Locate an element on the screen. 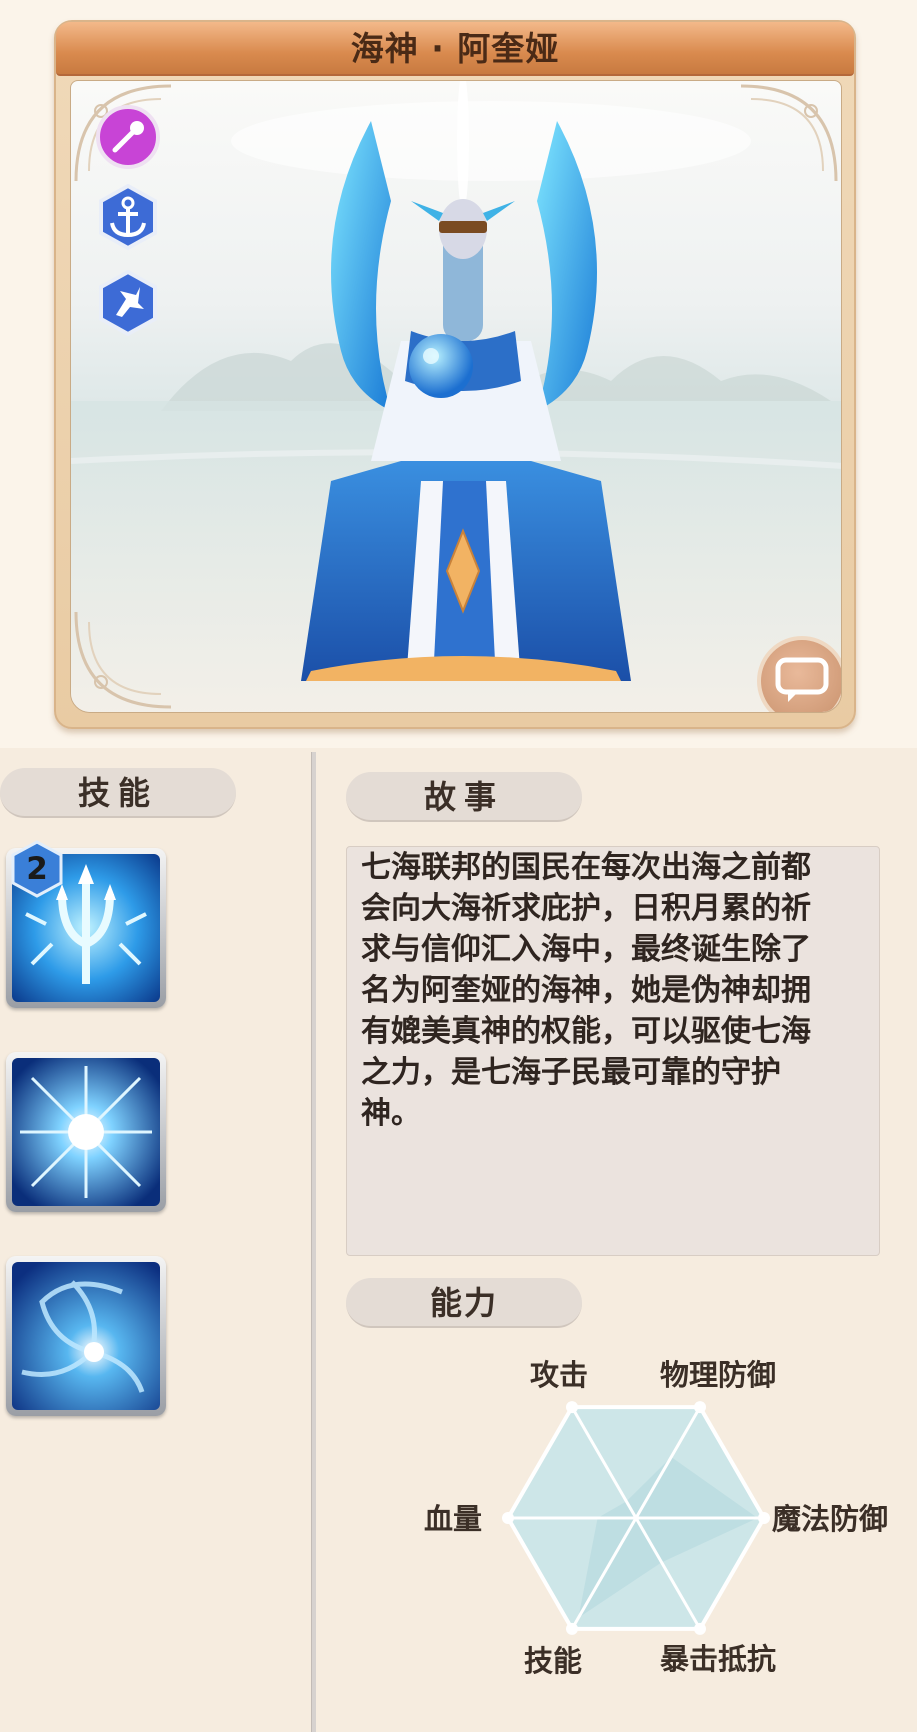  radar-label-attack: 攻击 is located at coordinates (559, 1375).